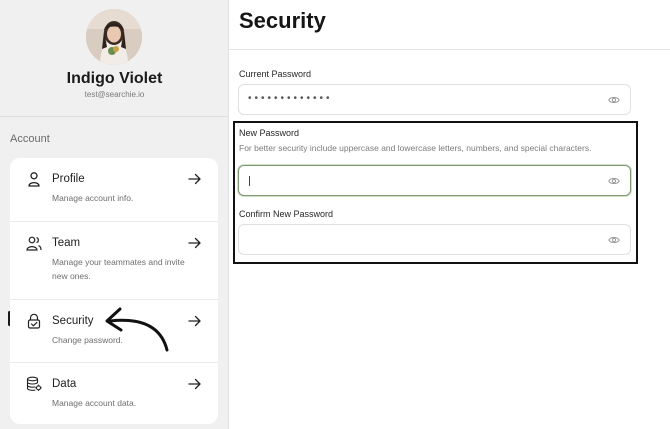  I want to click on user-name: Indigo Violet, so click(114, 78).